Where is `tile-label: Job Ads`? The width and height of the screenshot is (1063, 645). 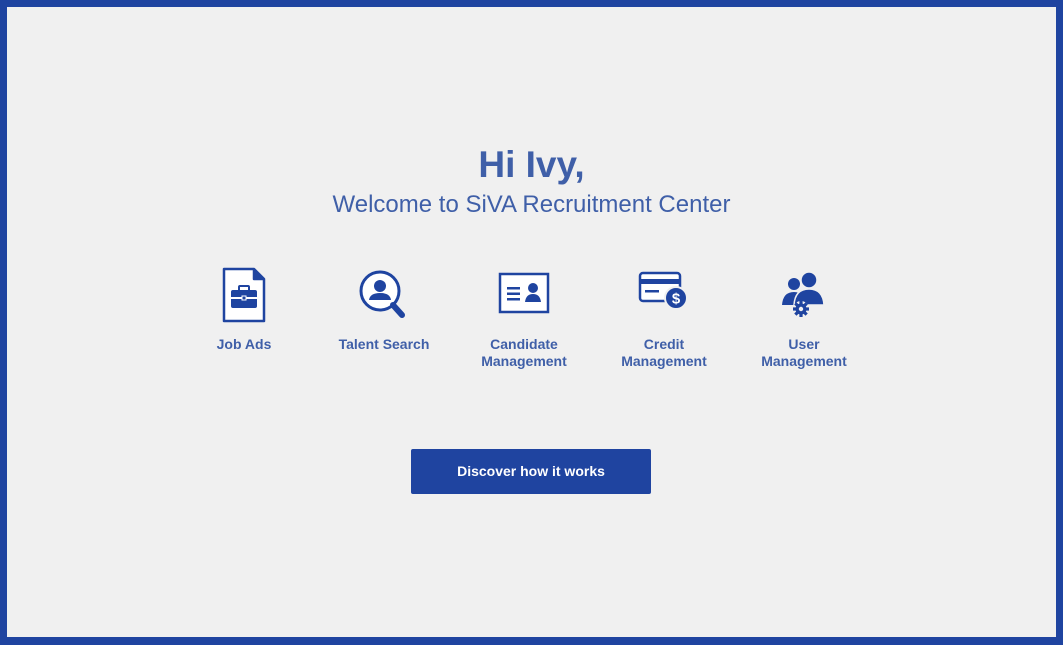 tile-label: Job Ads is located at coordinates (244, 344).